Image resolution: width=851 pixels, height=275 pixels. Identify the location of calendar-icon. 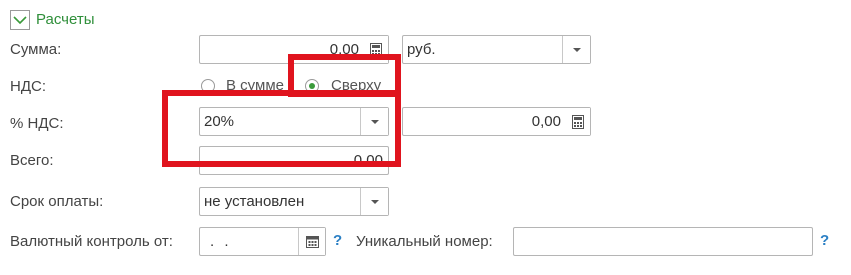
(312, 242).